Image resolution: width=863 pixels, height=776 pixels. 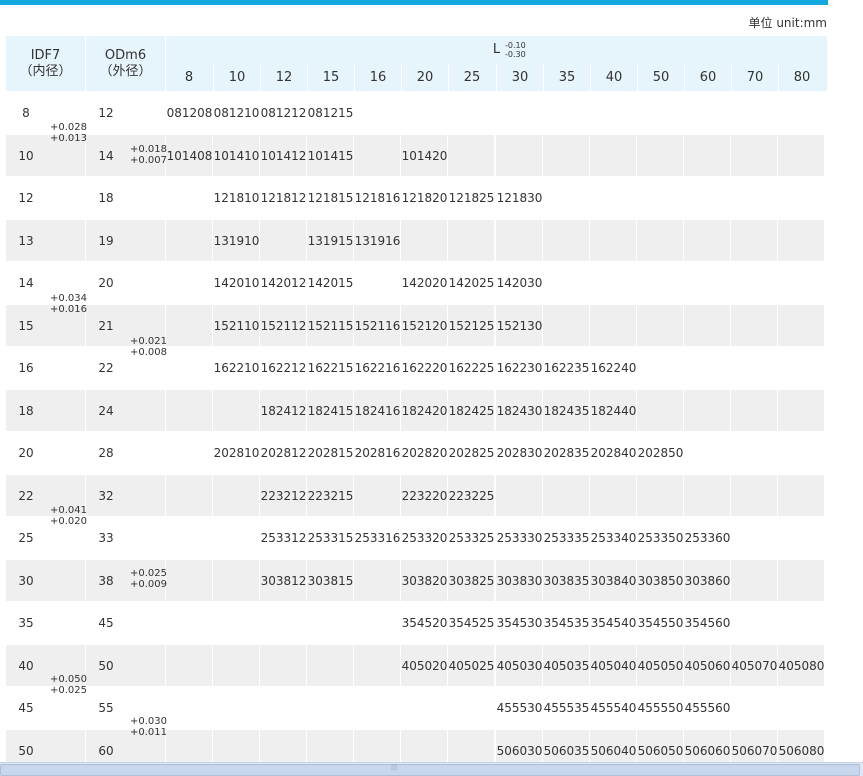 What do you see at coordinates (283, 283) in the screenshot?
I see `part-number-cell: 142012` at bounding box center [283, 283].